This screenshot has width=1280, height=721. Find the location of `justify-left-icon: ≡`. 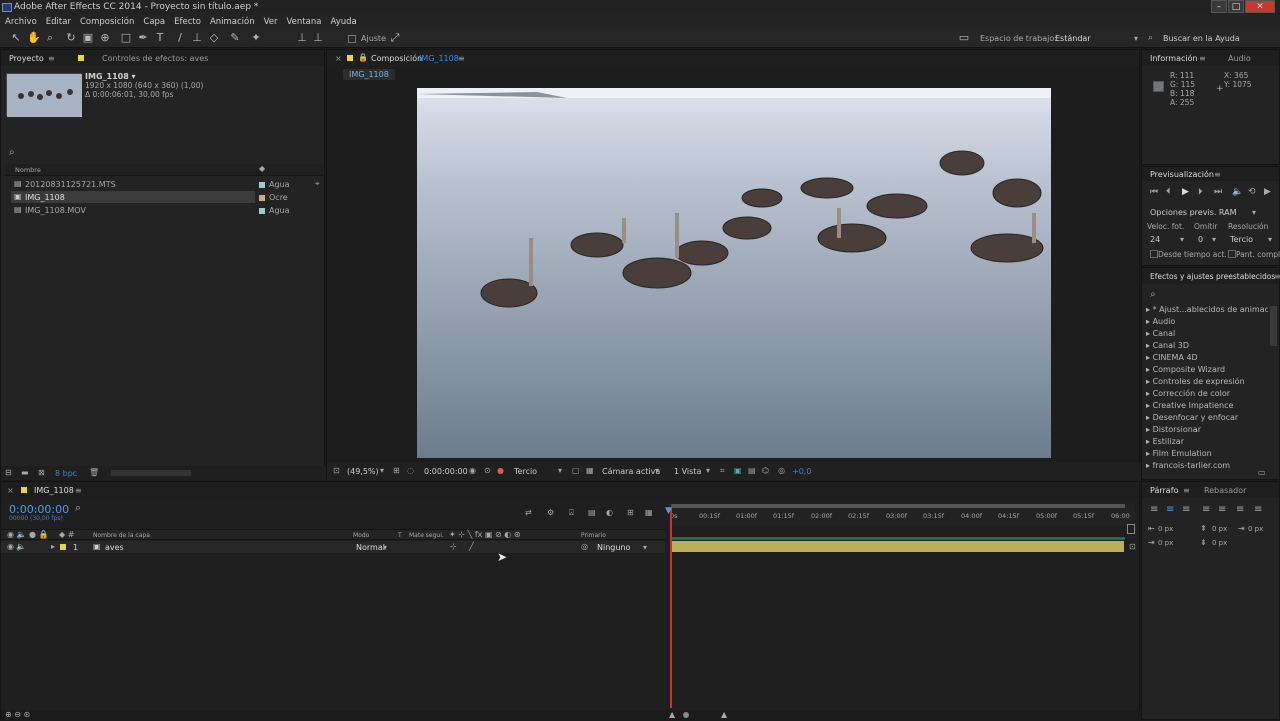

justify-left-icon: ≡ is located at coordinates (1206, 509).